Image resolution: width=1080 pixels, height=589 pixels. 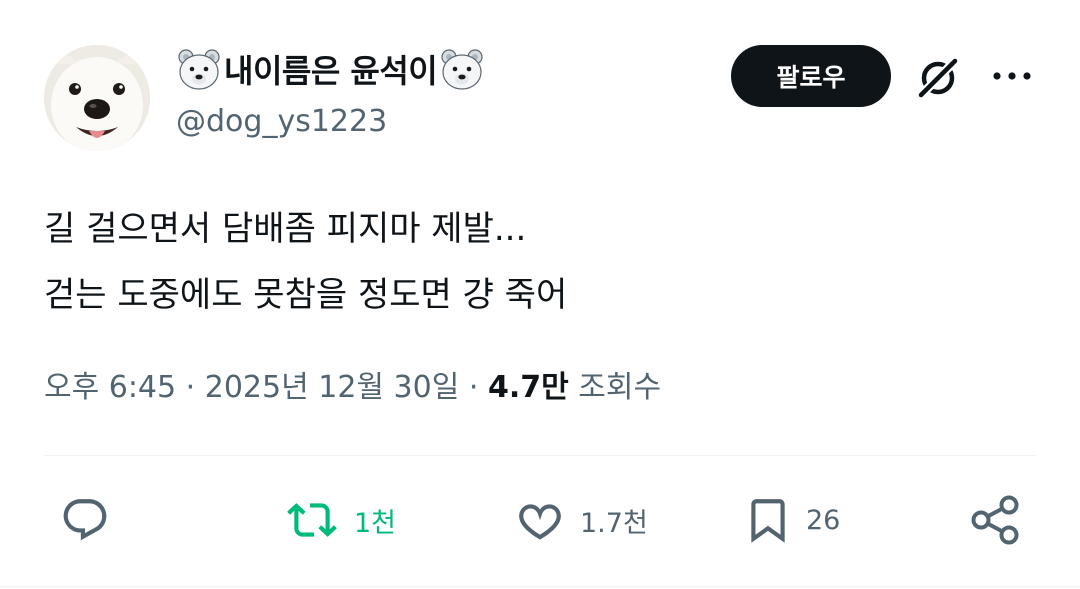 What do you see at coordinates (811, 76) in the screenshot?
I see `follow-button: 팔로우` at bounding box center [811, 76].